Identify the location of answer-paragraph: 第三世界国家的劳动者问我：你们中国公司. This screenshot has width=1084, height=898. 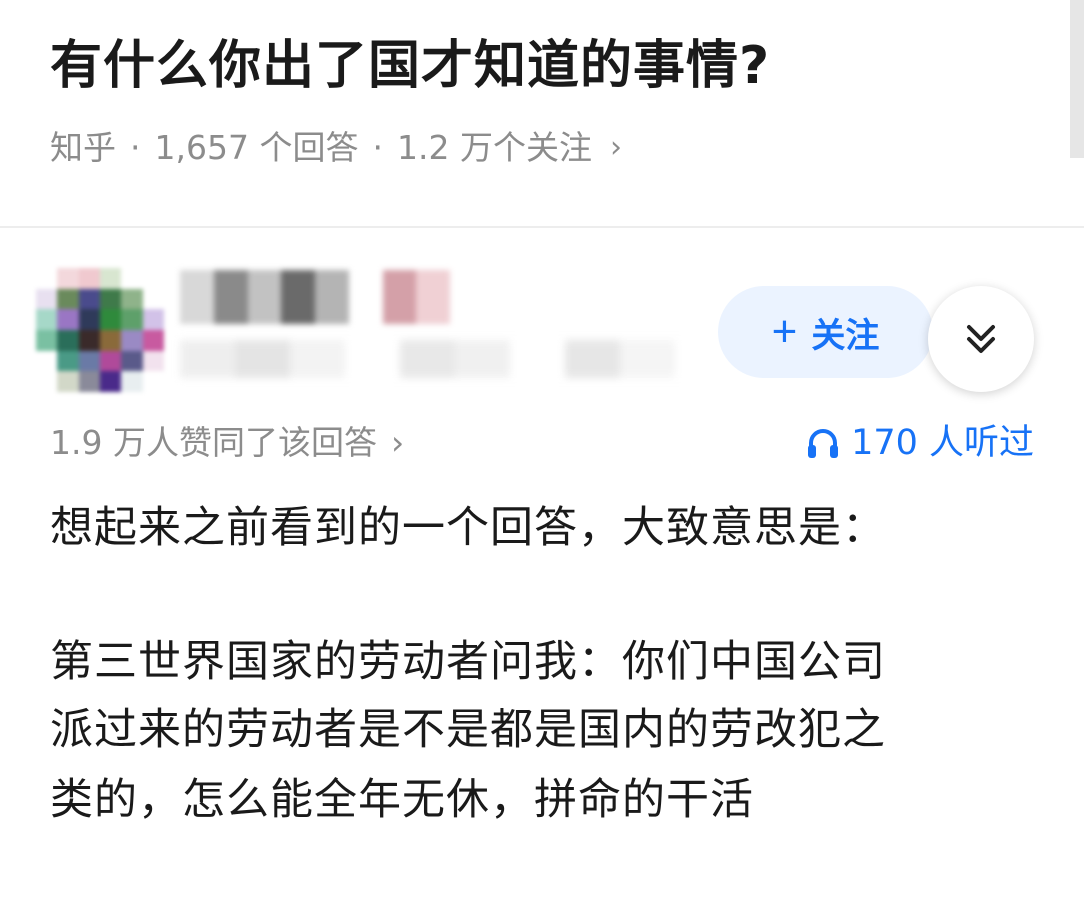
(468, 662).